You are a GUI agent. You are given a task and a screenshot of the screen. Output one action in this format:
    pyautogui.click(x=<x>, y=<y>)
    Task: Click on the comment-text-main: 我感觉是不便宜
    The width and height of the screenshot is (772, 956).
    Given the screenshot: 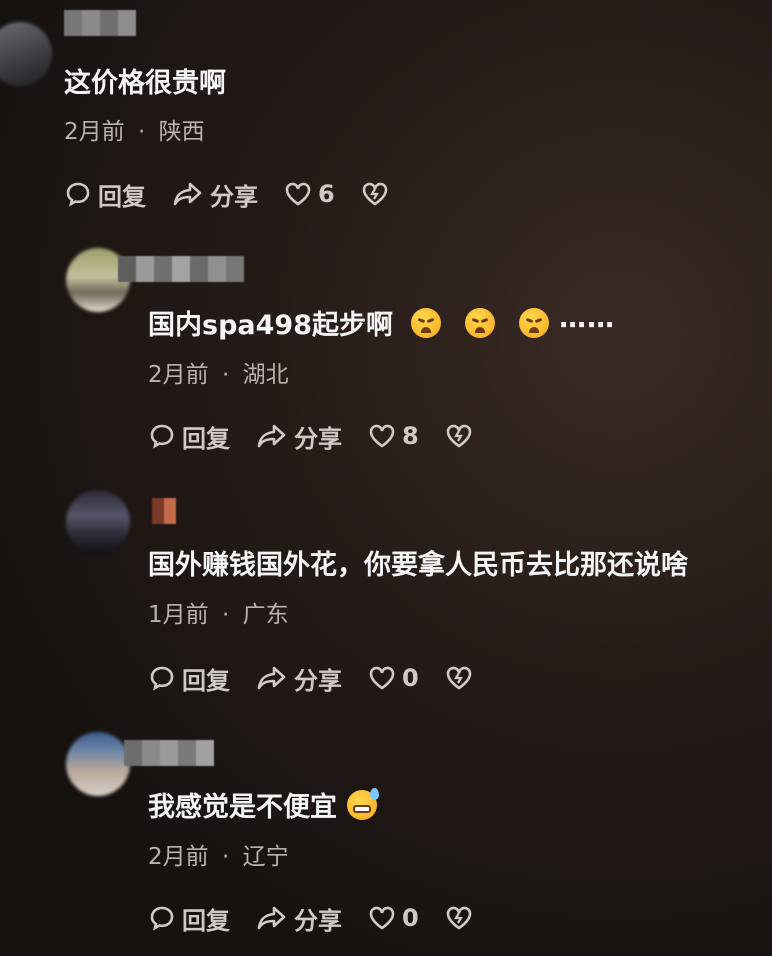 What is the action you would take?
    pyautogui.click(x=242, y=807)
    